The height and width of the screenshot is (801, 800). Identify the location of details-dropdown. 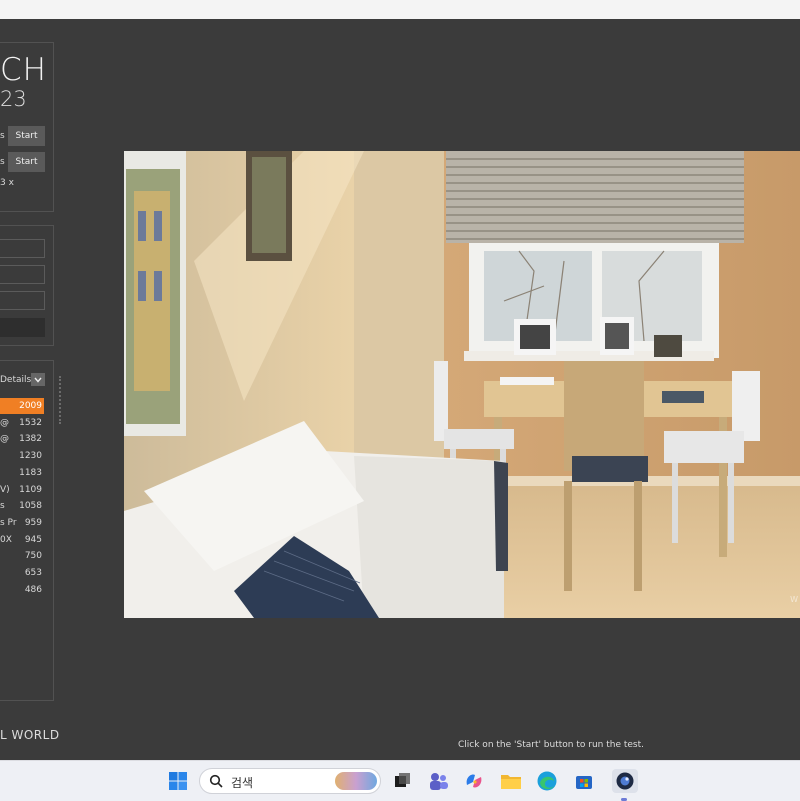
(38, 379).